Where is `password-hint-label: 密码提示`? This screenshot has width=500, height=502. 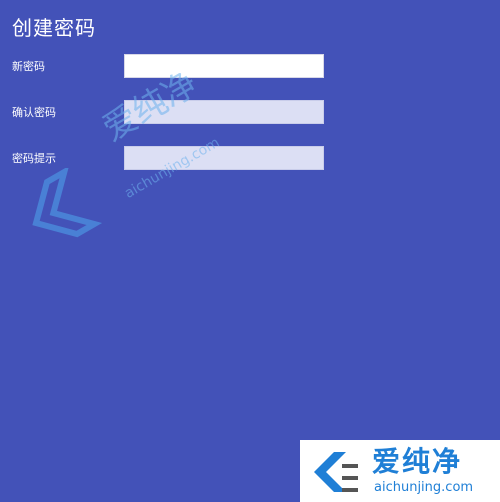
password-hint-label: 密码提示 is located at coordinates (34, 158).